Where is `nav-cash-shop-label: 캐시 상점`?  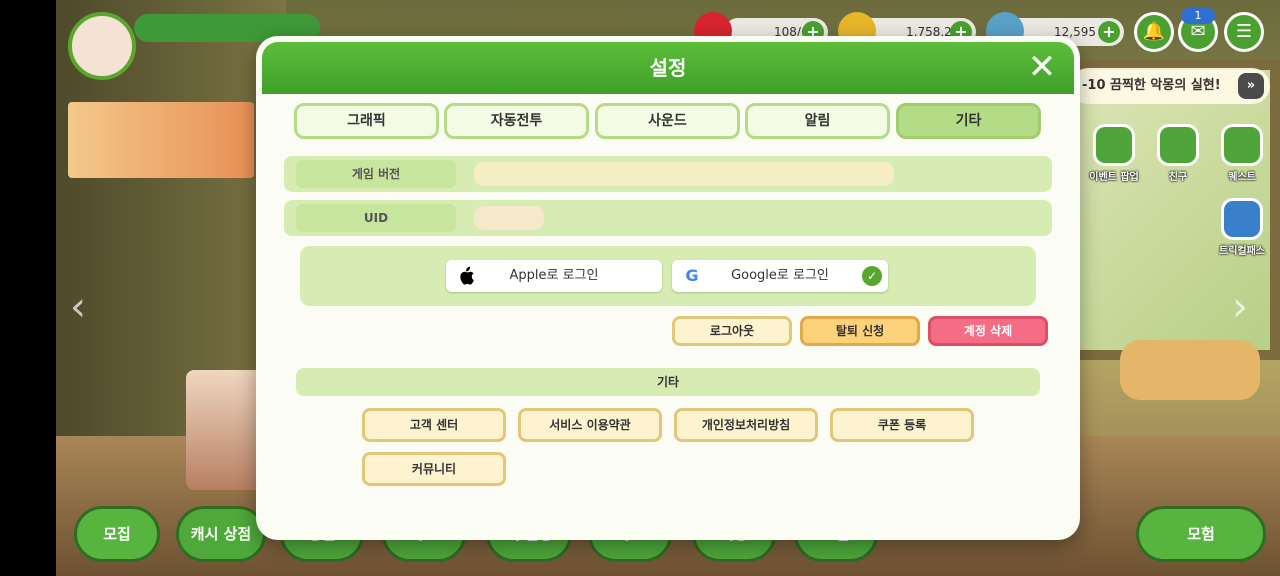 nav-cash-shop-label: 캐시 상점 is located at coordinates (221, 534).